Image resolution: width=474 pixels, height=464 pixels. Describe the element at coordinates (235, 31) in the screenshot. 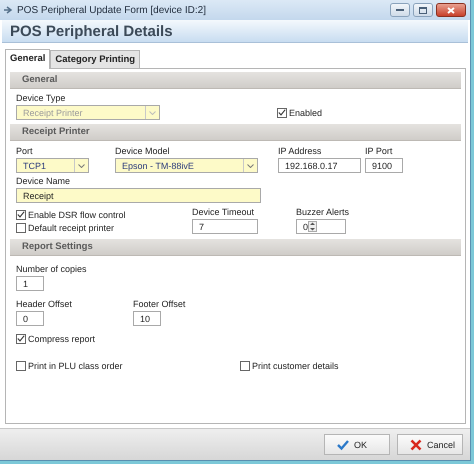

I see `form-heading: POS Peripheral Details` at that location.